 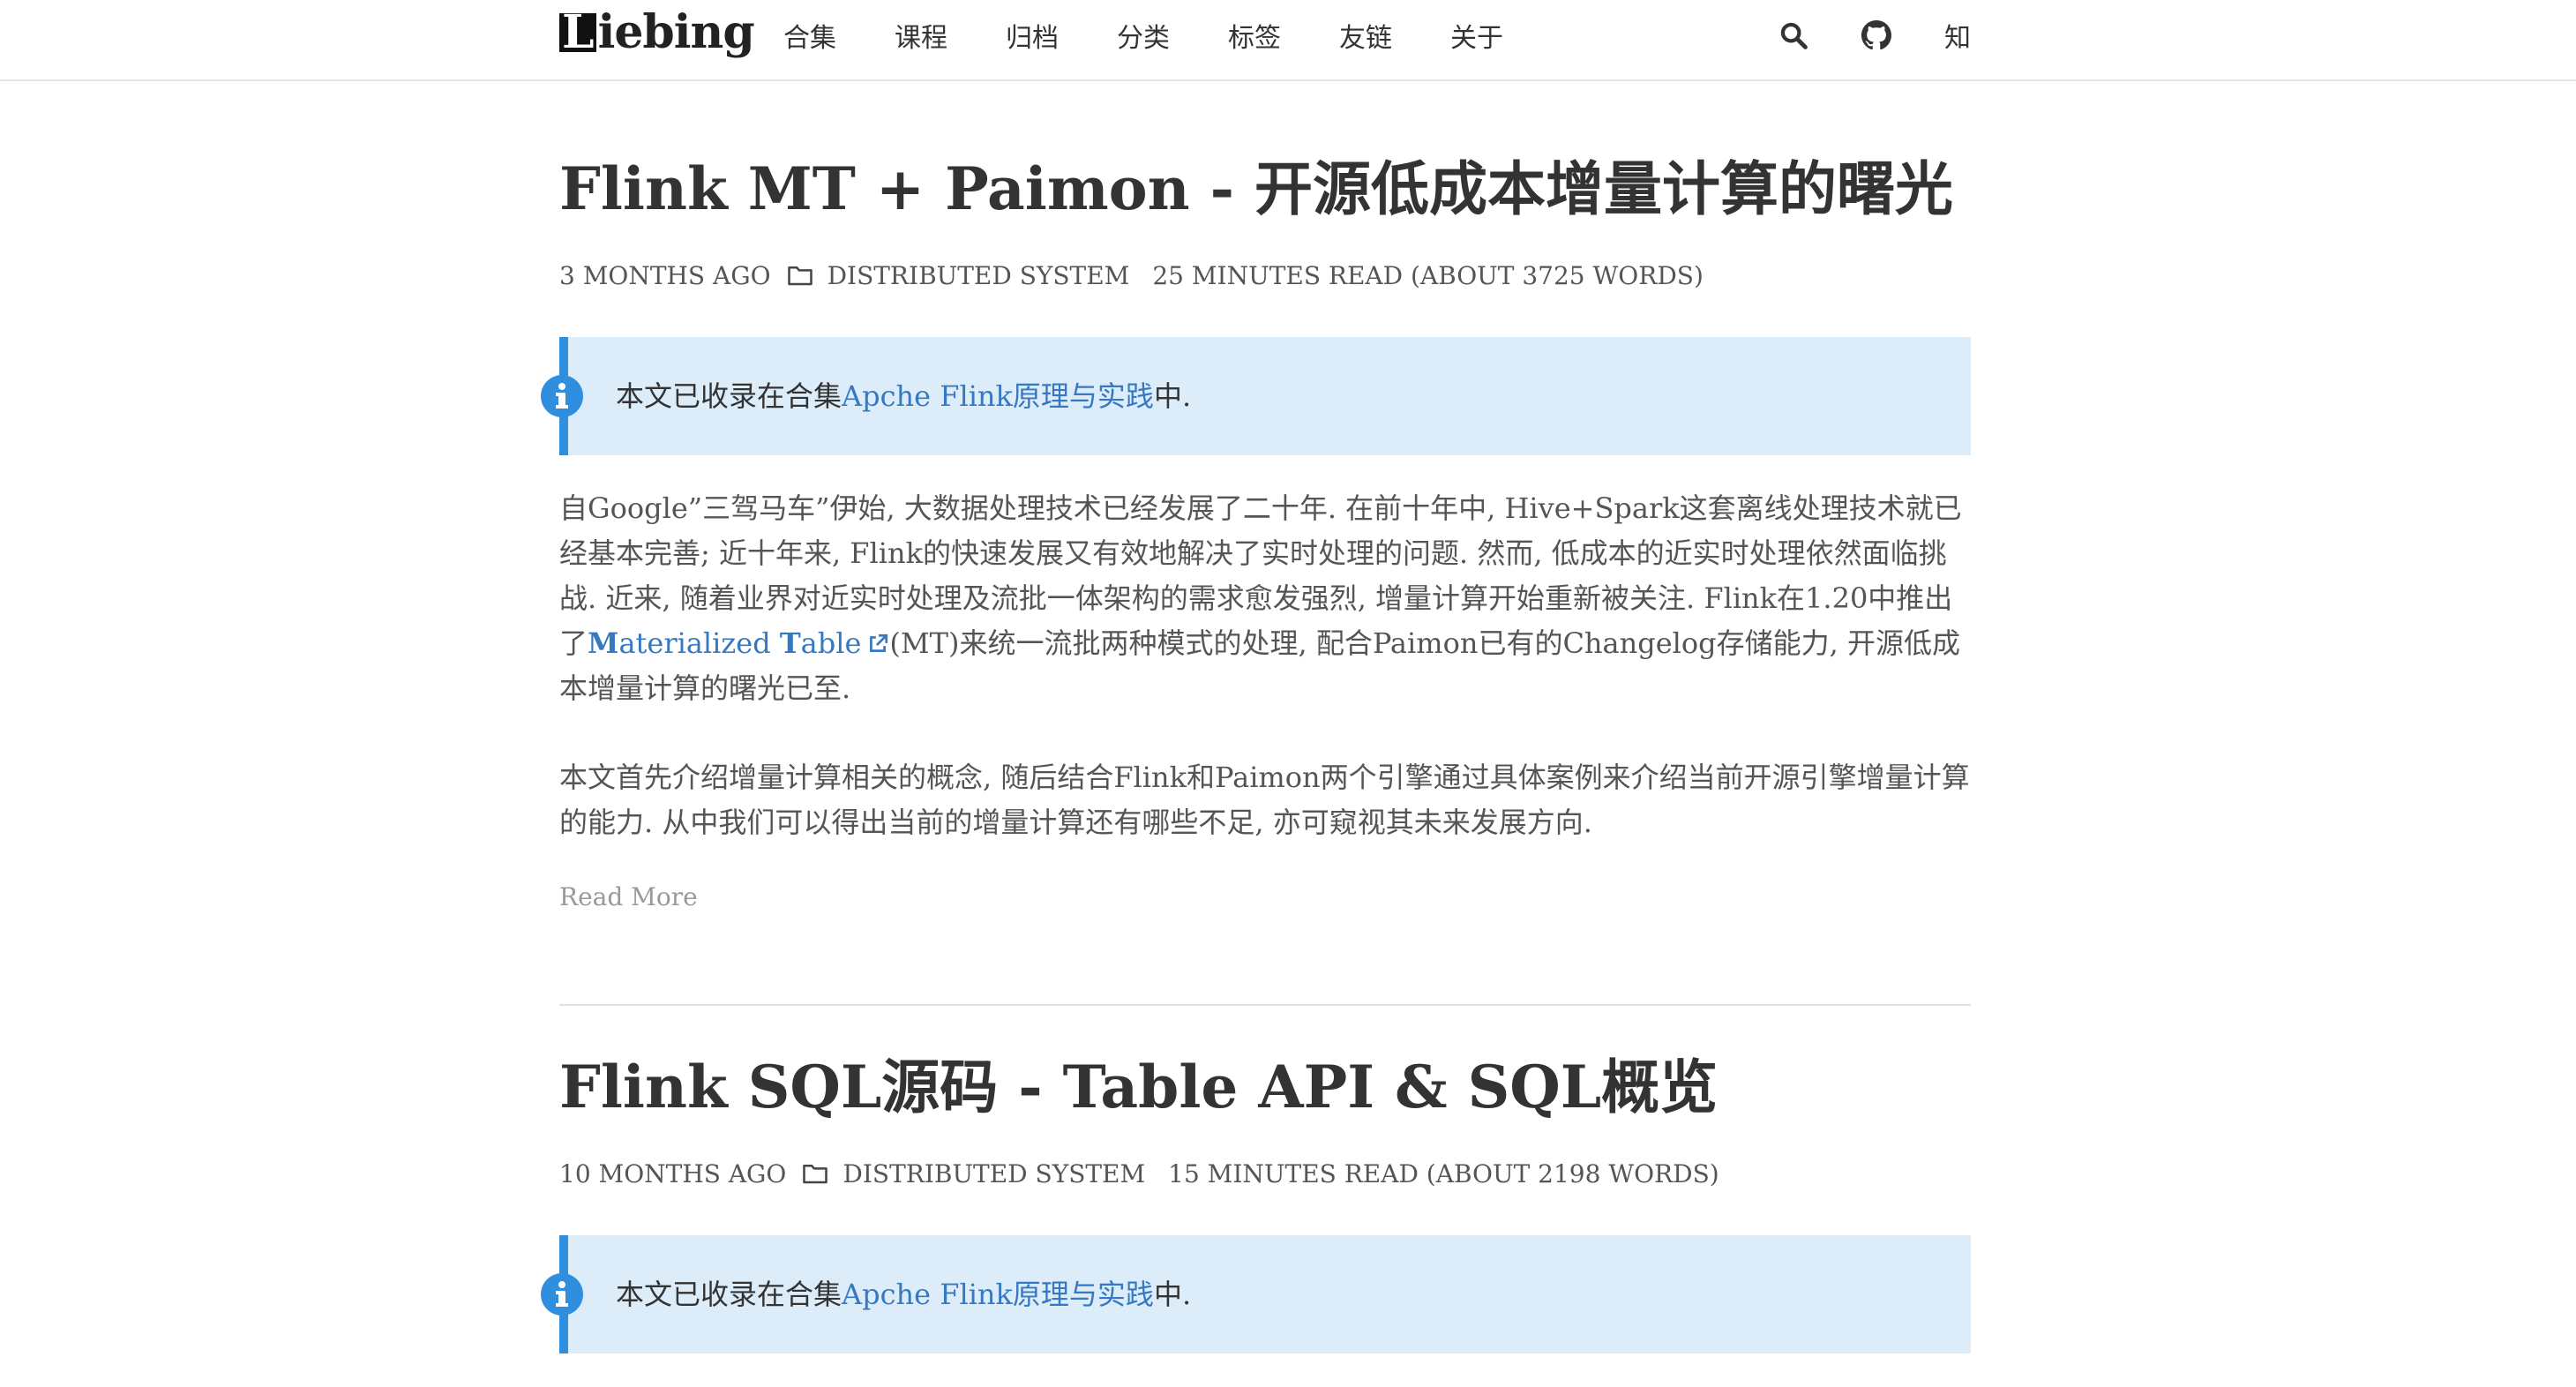 I want to click on github-icon, so click(x=1876, y=35).